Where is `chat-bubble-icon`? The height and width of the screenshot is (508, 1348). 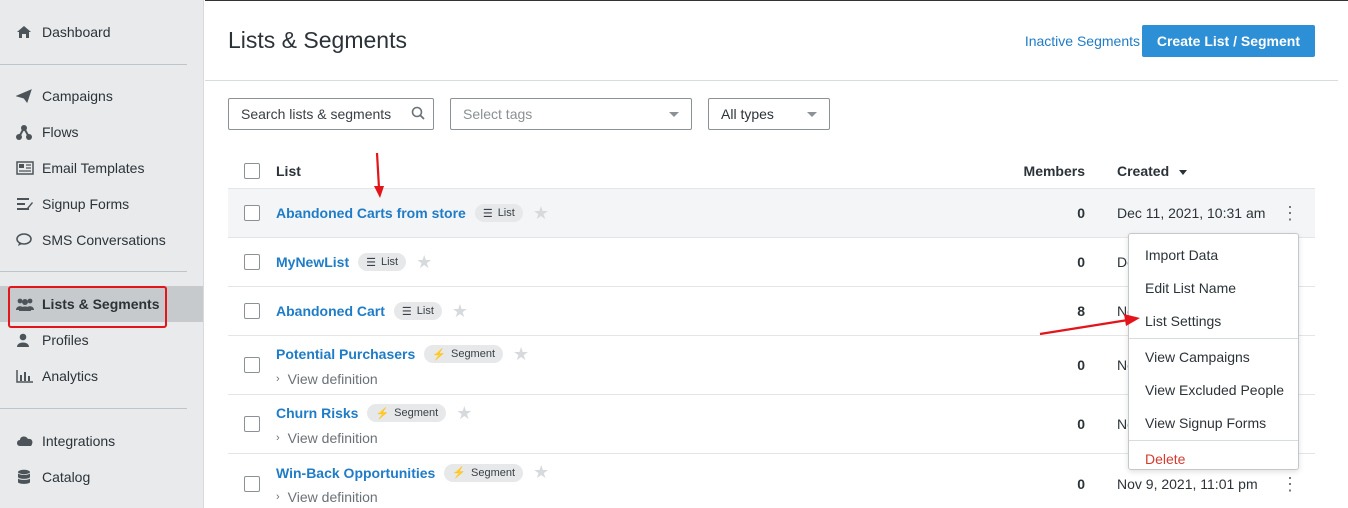
chat-bubble-icon is located at coordinates (26, 240).